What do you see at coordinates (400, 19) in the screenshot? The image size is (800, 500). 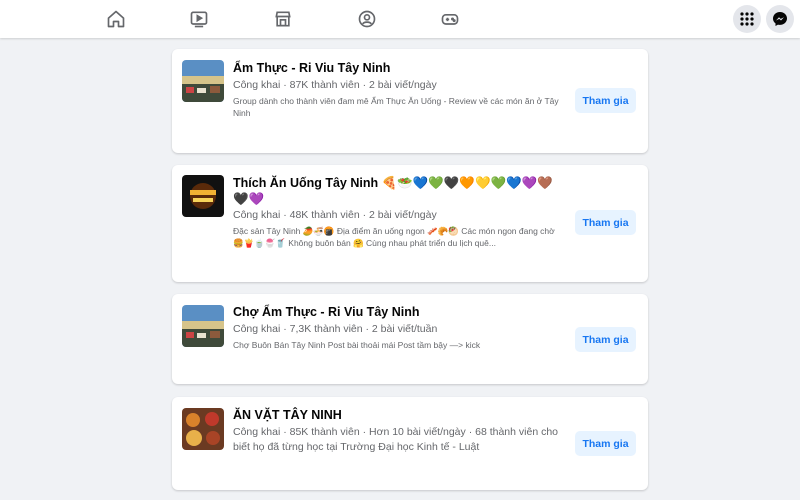 I see `top-navigation-bar` at bounding box center [400, 19].